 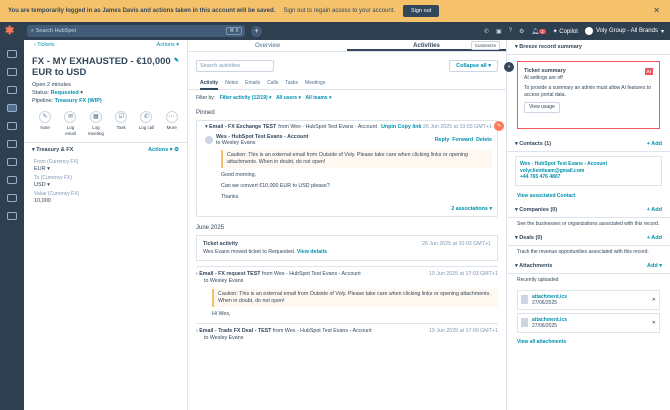 I want to click on property-value: USD, so click(x=40, y=185).